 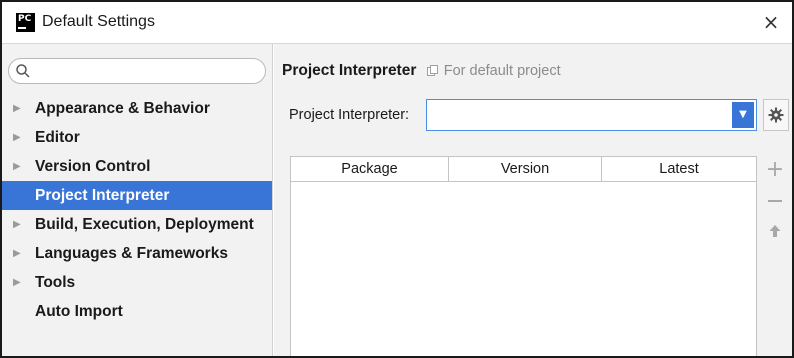 I want to click on pycharm-logo-icon: PC, so click(x=25, y=22).